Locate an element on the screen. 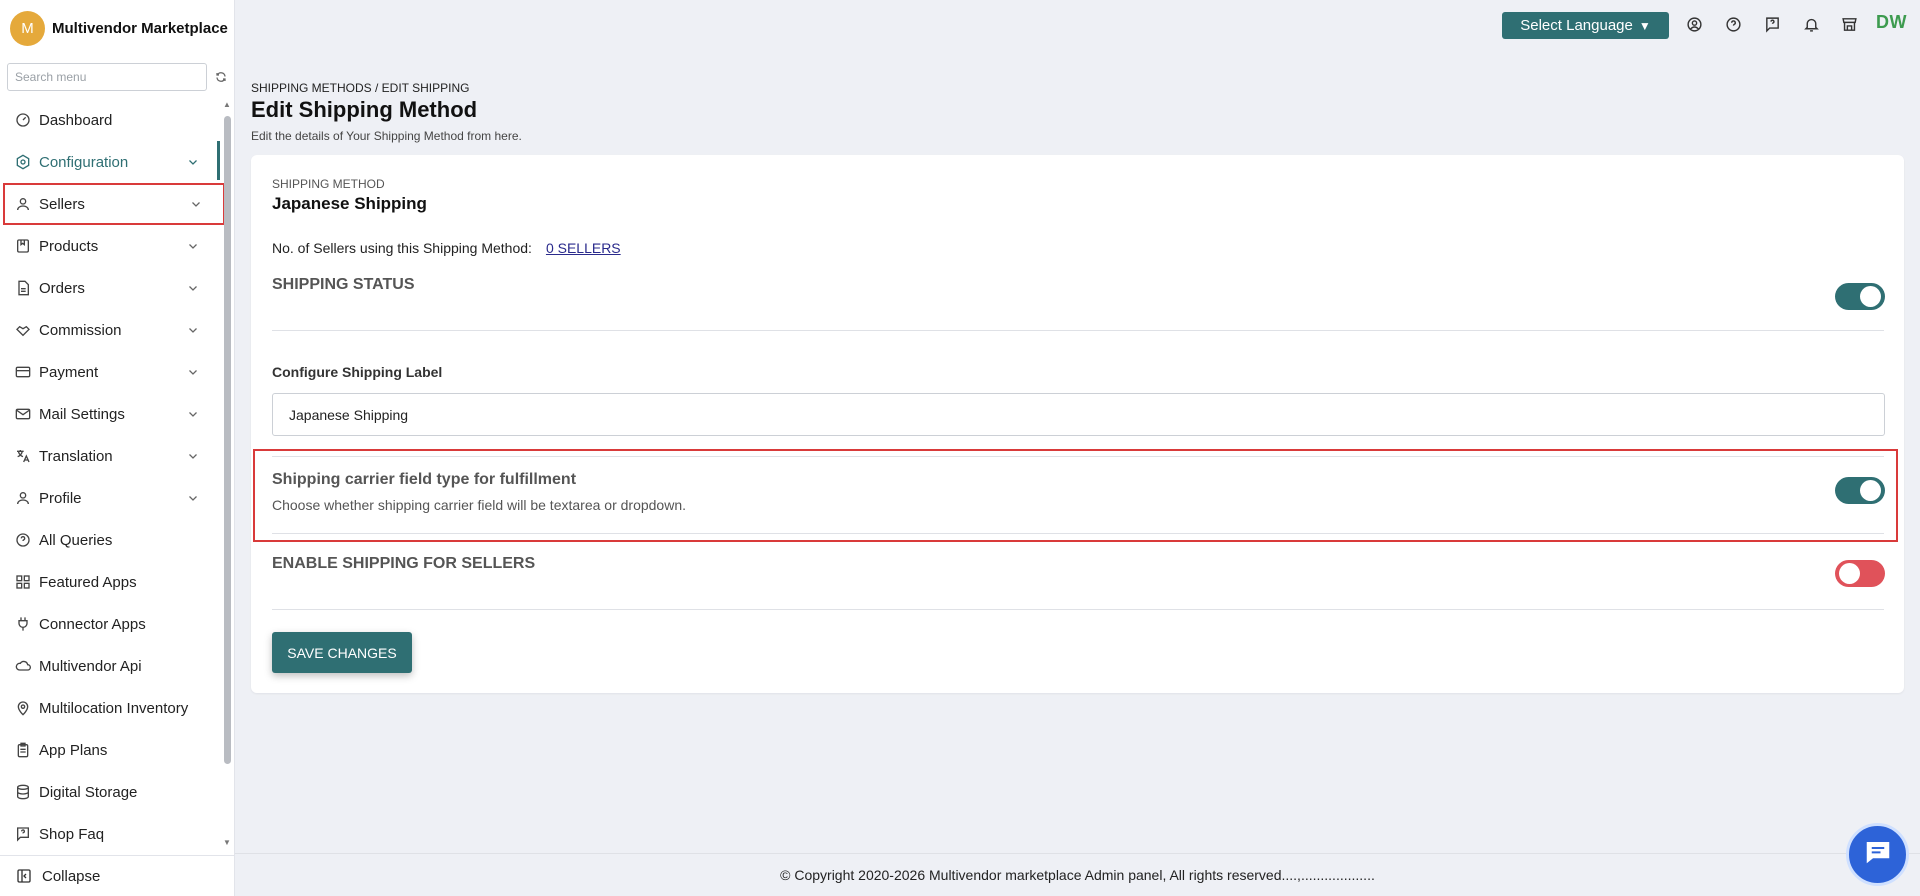  carrier-field-toggle is located at coordinates (1860, 490).